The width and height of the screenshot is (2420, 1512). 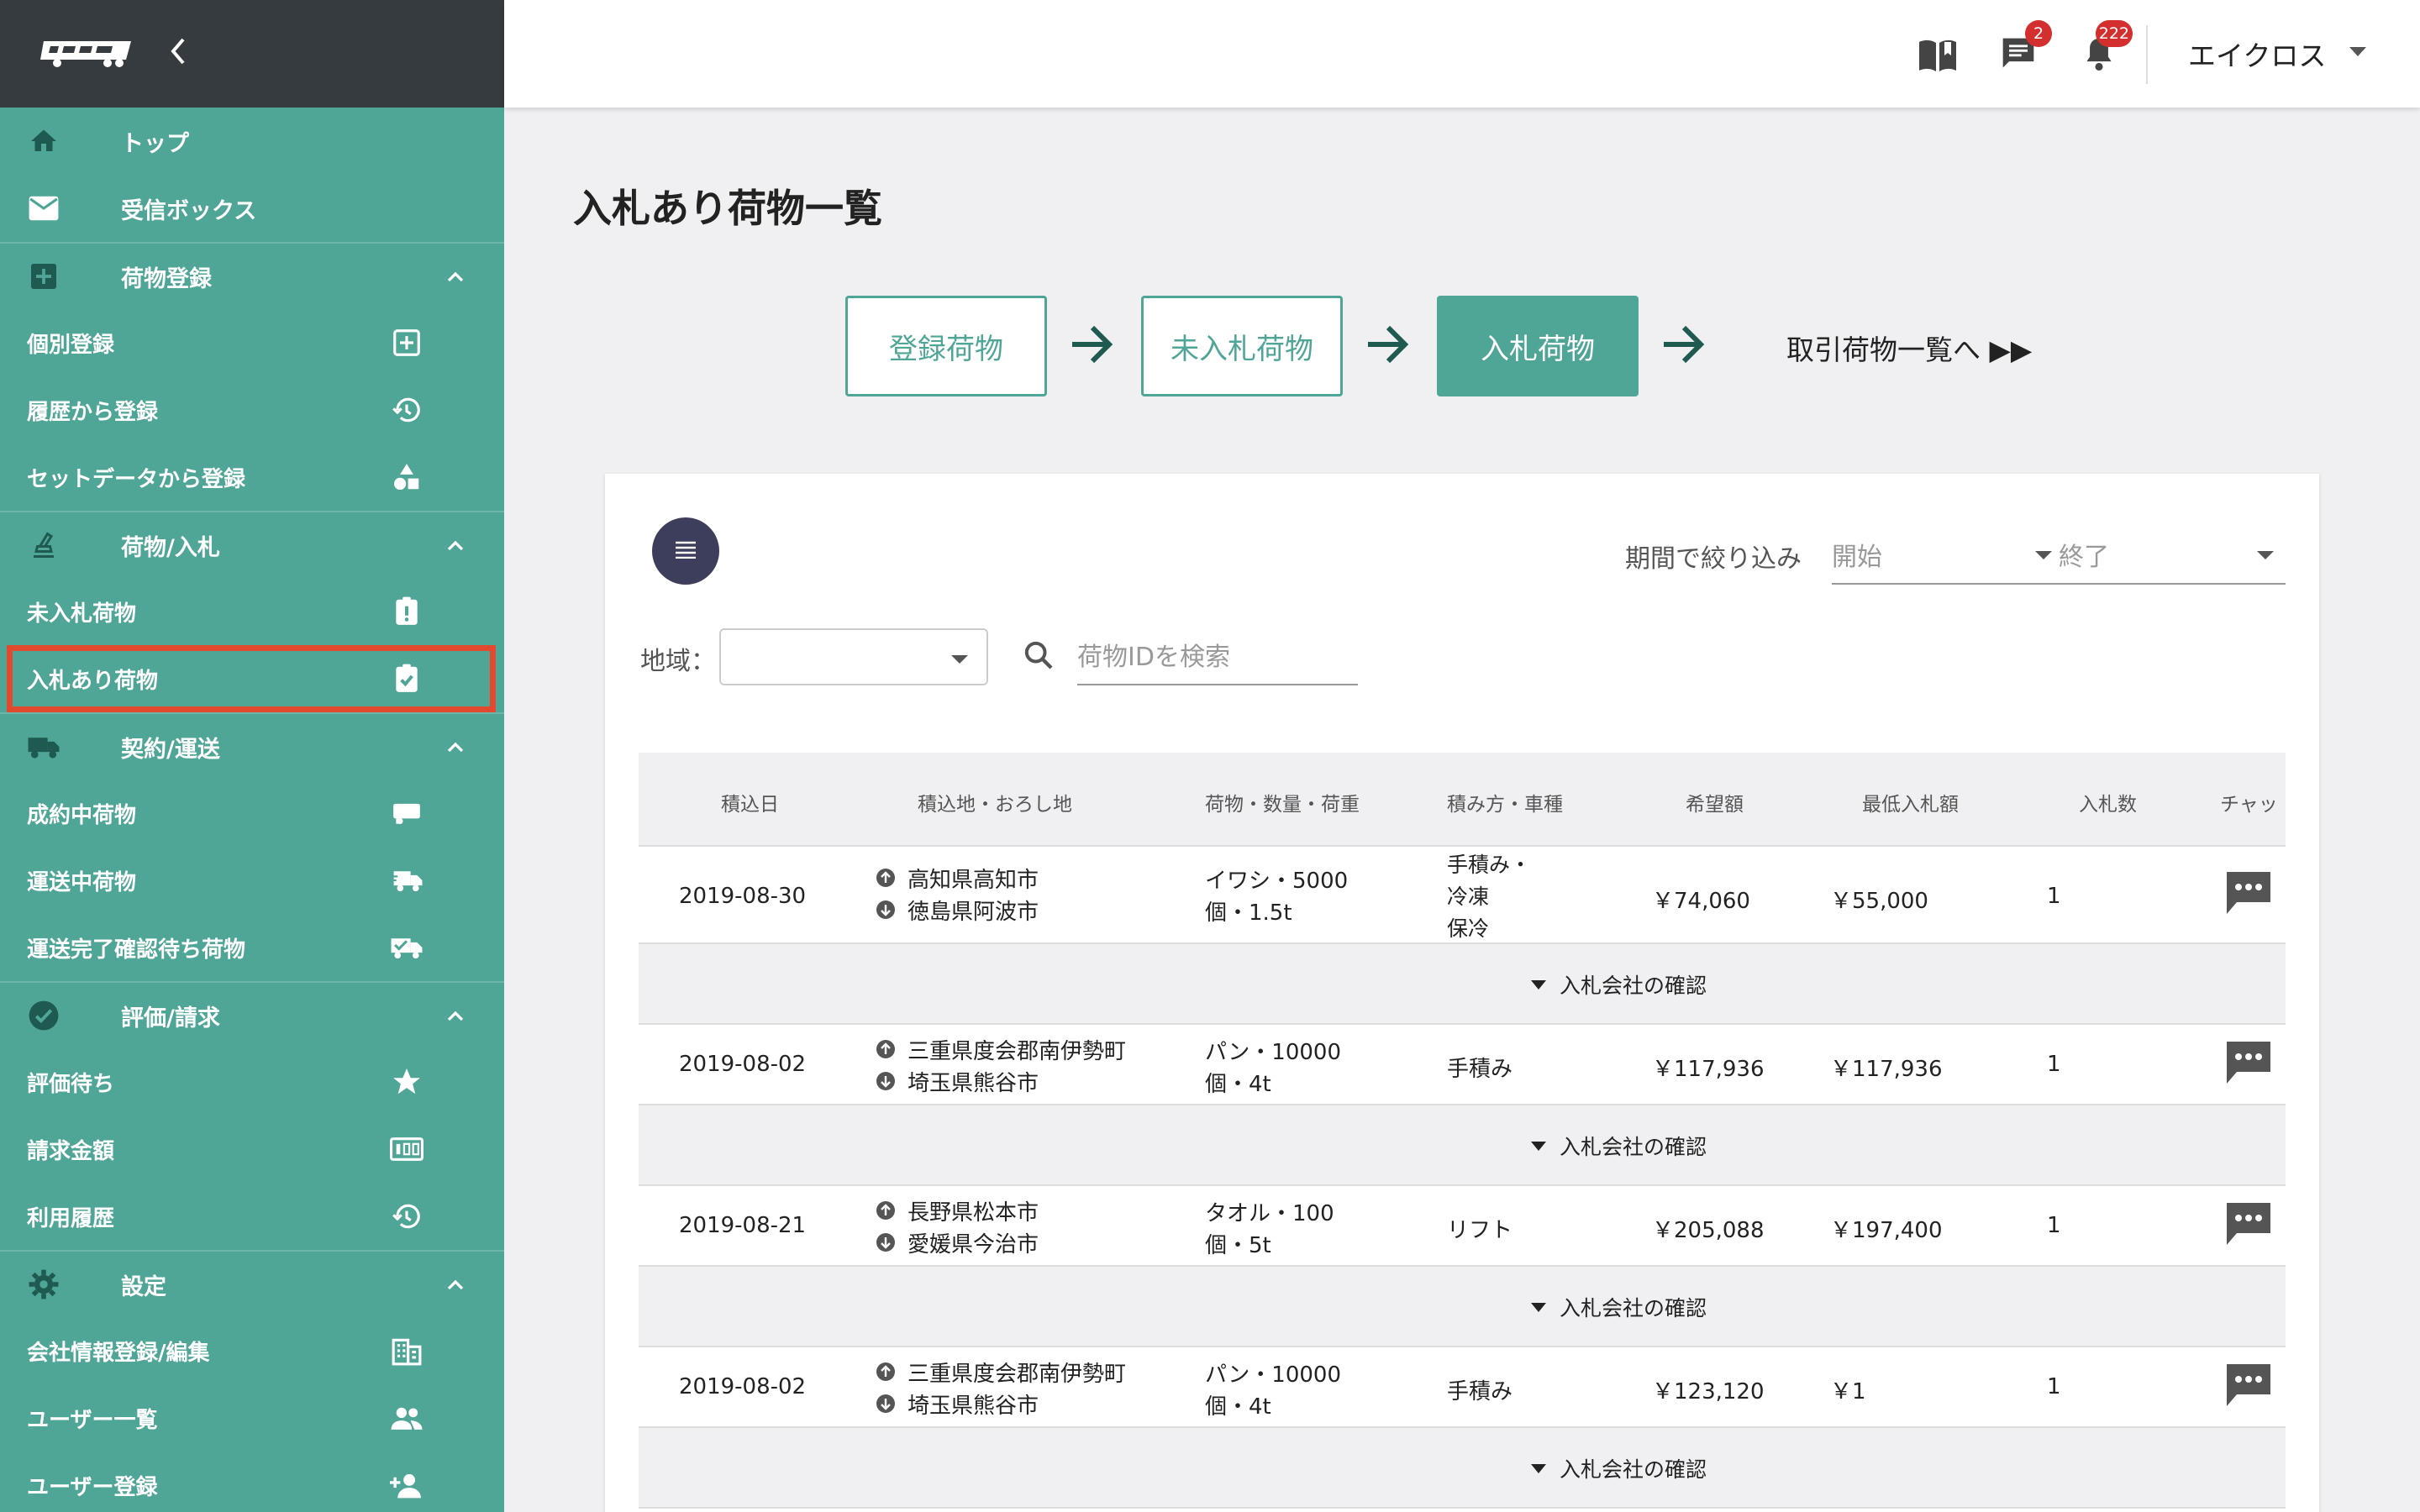 What do you see at coordinates (71, 1218) in the screenshot?
I see `sidebar-item-label: 利用履歴` at bounding box center [71, 1218].